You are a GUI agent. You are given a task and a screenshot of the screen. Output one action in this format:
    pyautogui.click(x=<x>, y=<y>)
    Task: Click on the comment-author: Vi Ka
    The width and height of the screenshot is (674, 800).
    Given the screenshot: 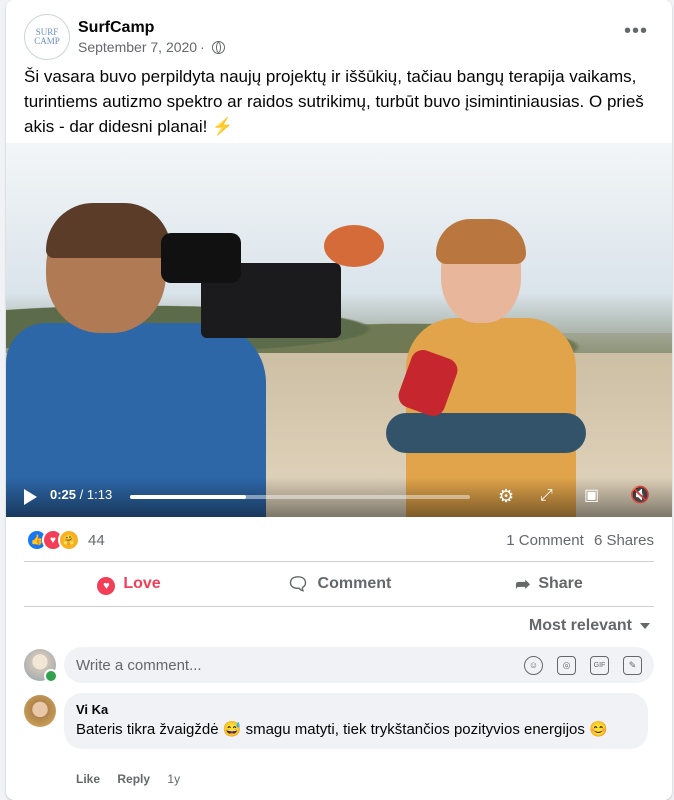 What is the action you would take?
    pyautogui.click(x=356, y=710)
    